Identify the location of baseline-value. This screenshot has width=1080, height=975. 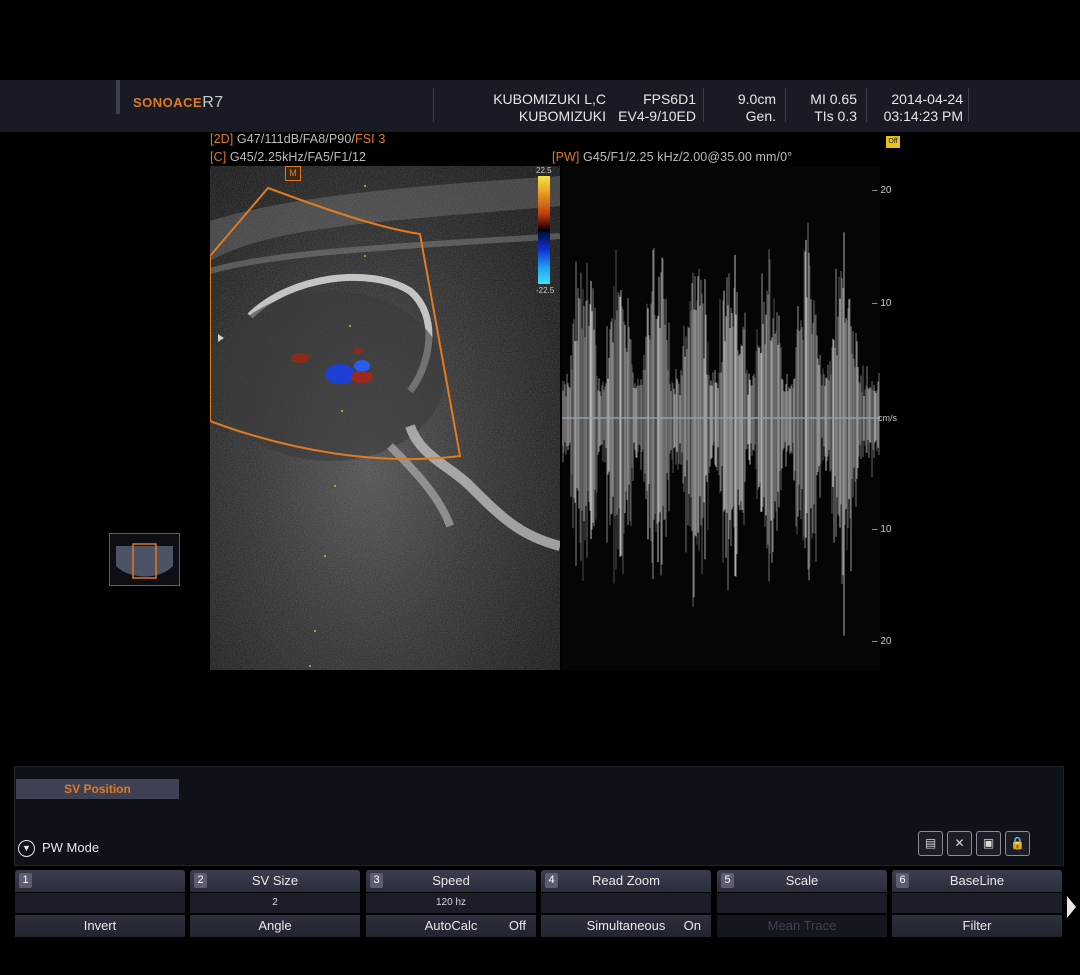
(977, 903).